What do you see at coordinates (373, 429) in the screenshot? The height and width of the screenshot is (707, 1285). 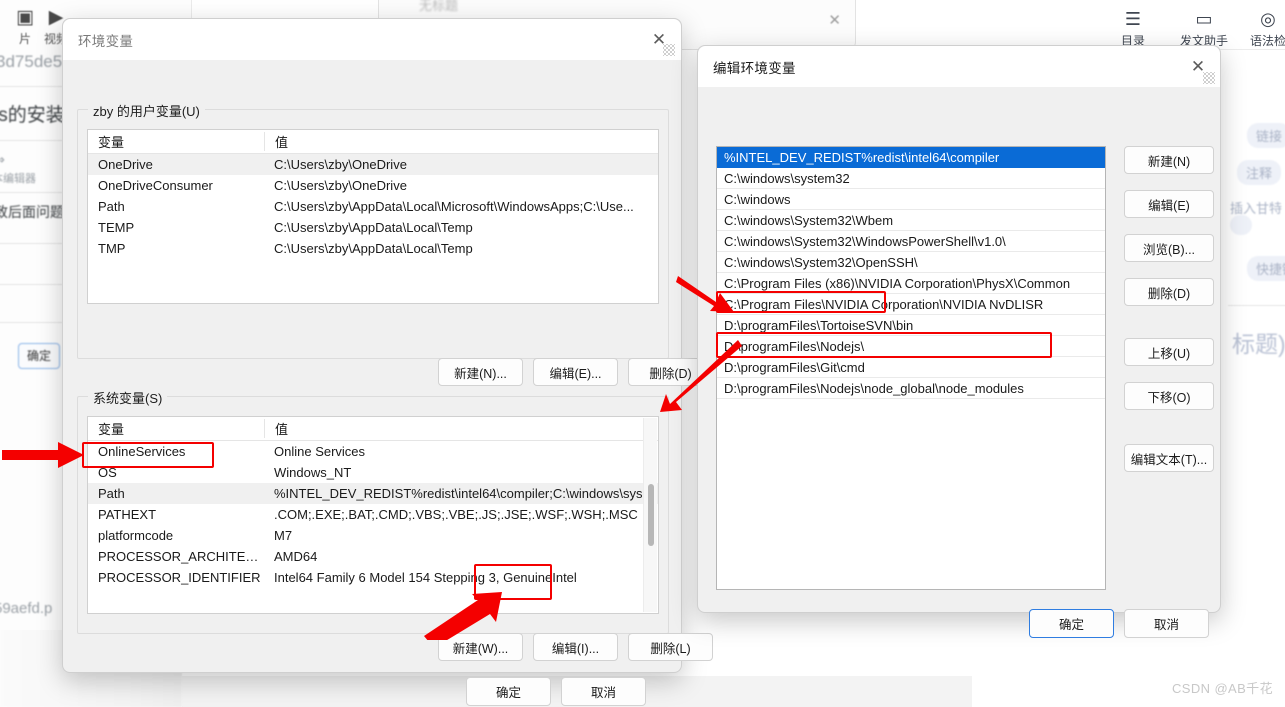 I see `system-table-header: 变量 值` at bounding box center [373, 429].